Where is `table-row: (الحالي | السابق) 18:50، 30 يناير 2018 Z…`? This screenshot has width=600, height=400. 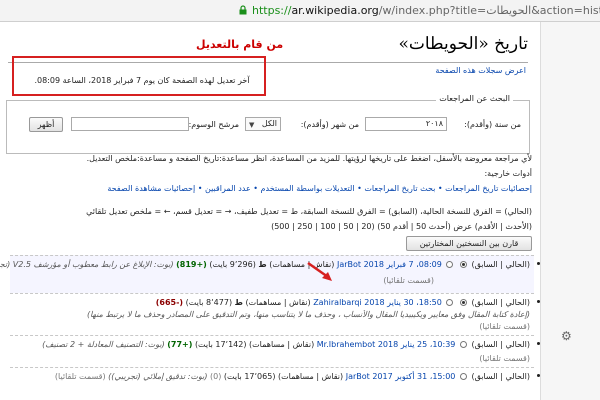
table-row: (الحالي | السابق) 18:50، 30 يناير 2018 Z… is located at coordinates (275, 314).